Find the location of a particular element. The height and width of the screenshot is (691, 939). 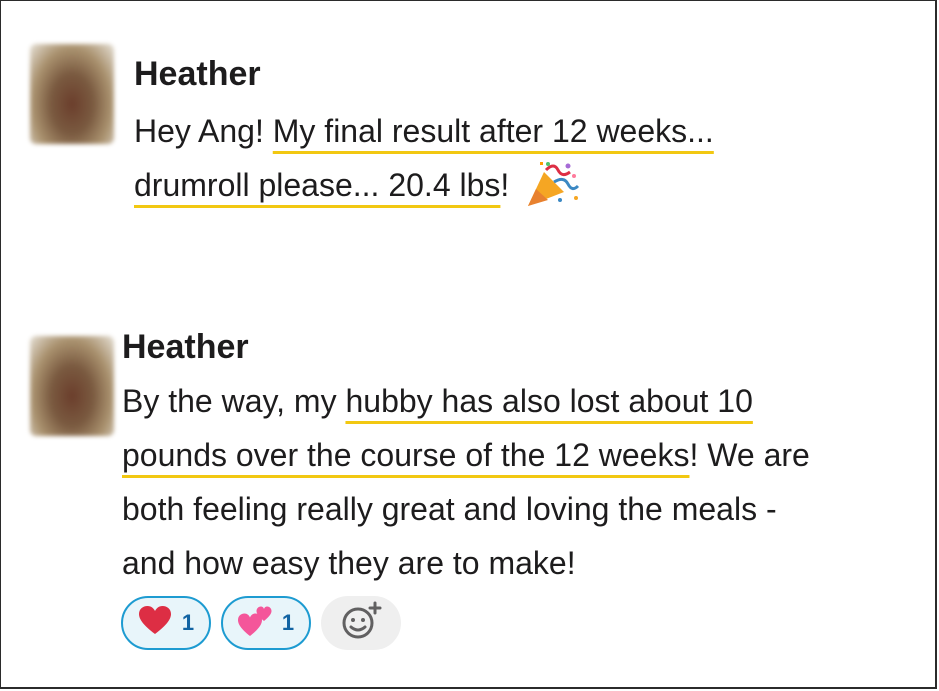

message-line: and how easy they are to make! is located at coordinates (466, 563).